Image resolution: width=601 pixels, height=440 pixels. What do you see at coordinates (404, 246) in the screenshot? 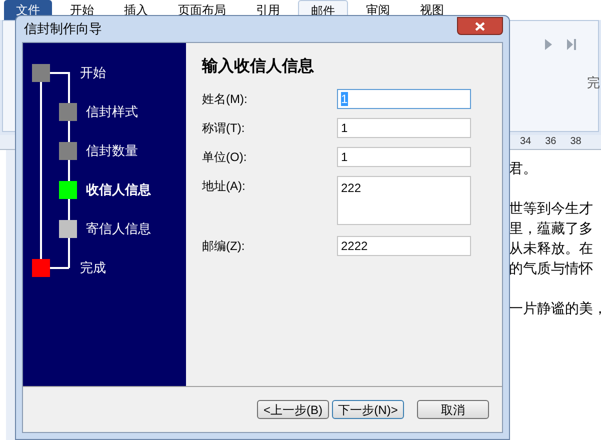
I see `input-field: 2222` at bounding box center [404, 246].